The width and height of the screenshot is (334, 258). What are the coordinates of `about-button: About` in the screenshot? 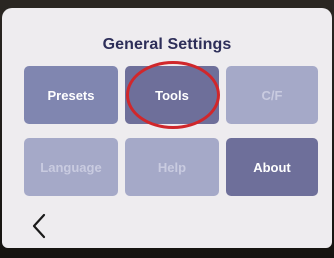 It's located at (272, 167).